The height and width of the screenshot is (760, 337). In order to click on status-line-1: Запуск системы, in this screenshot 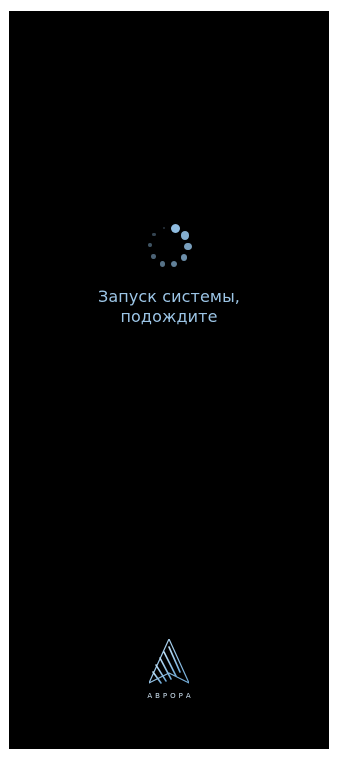, I will do `click(169, 296)`.